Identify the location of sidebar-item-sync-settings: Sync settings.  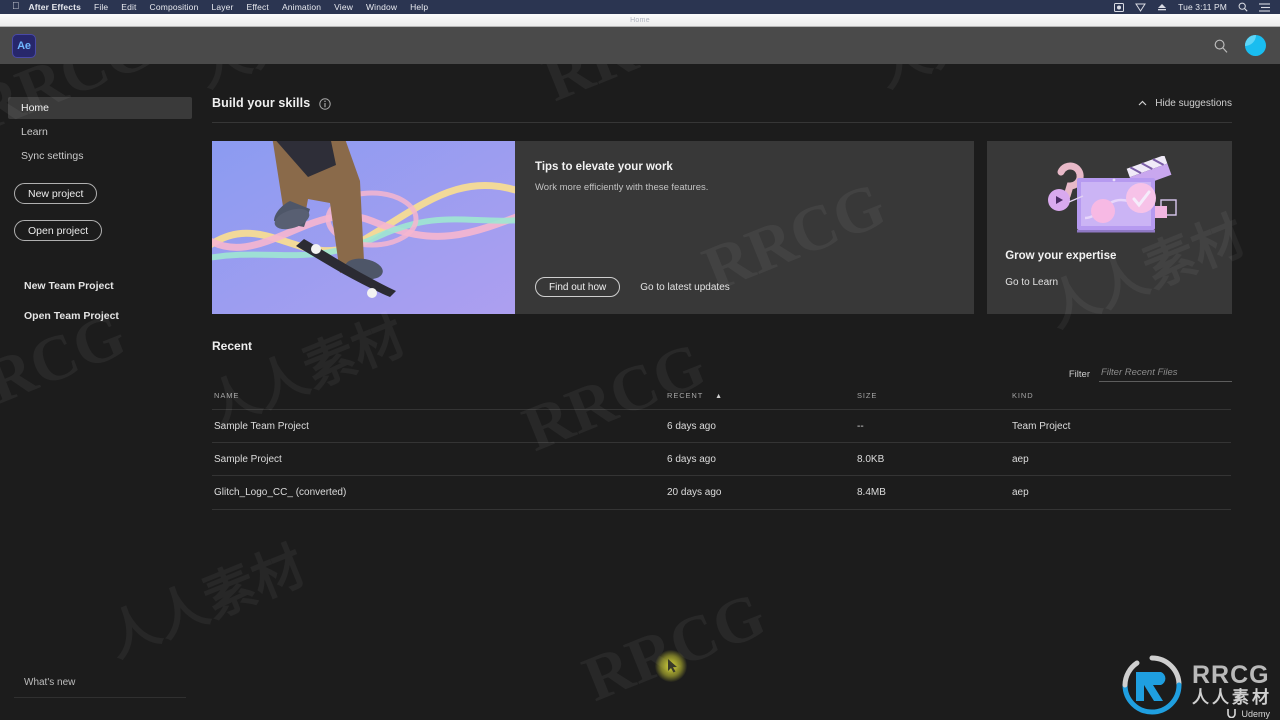
(100, 156).